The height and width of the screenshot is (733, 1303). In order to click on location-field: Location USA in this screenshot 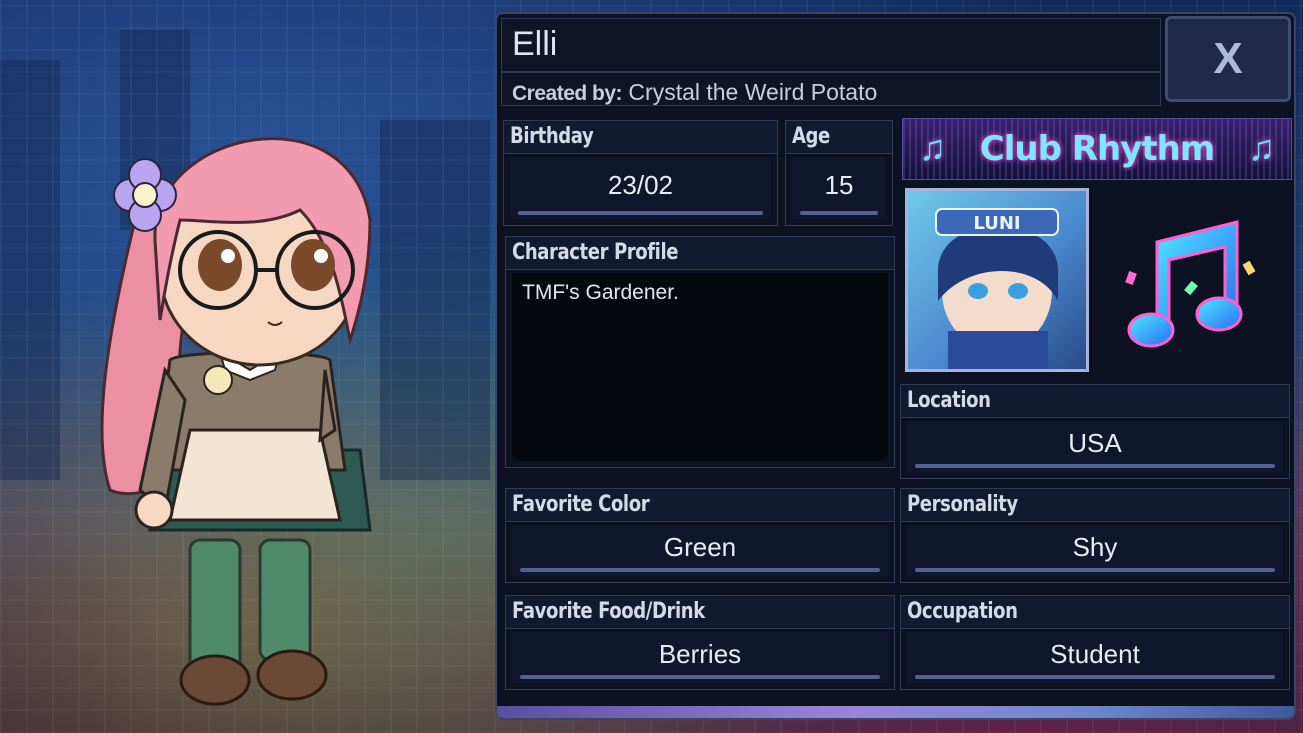, I will do `click(1095, 431)`.